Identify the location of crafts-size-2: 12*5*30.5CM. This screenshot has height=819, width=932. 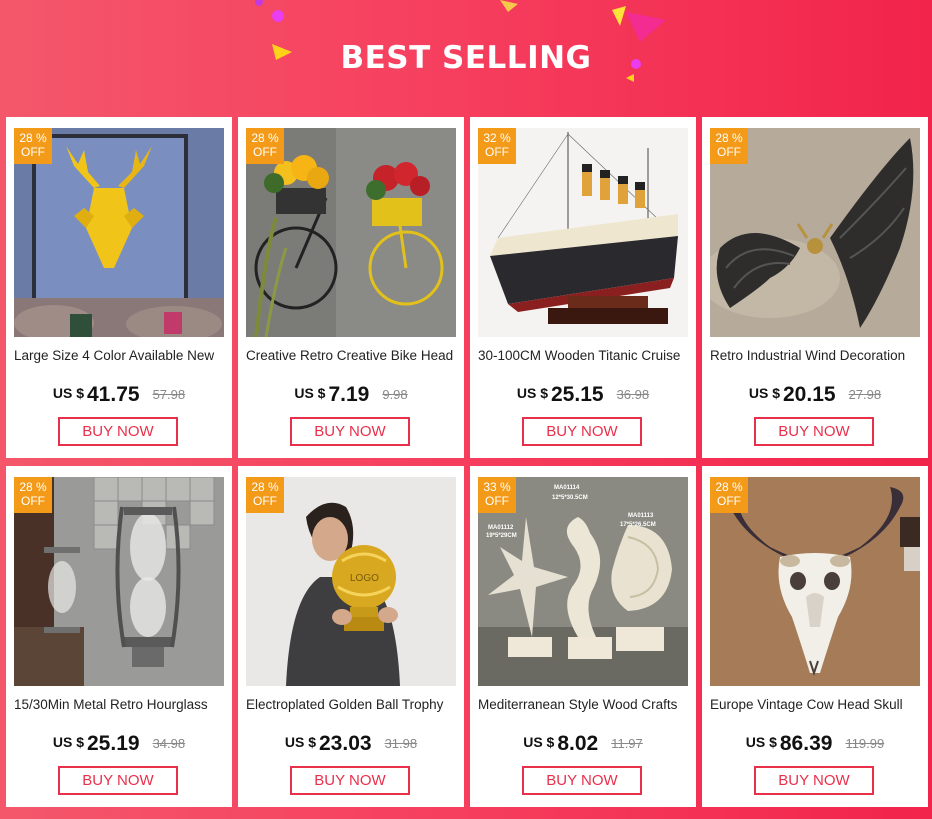
(570, 498).